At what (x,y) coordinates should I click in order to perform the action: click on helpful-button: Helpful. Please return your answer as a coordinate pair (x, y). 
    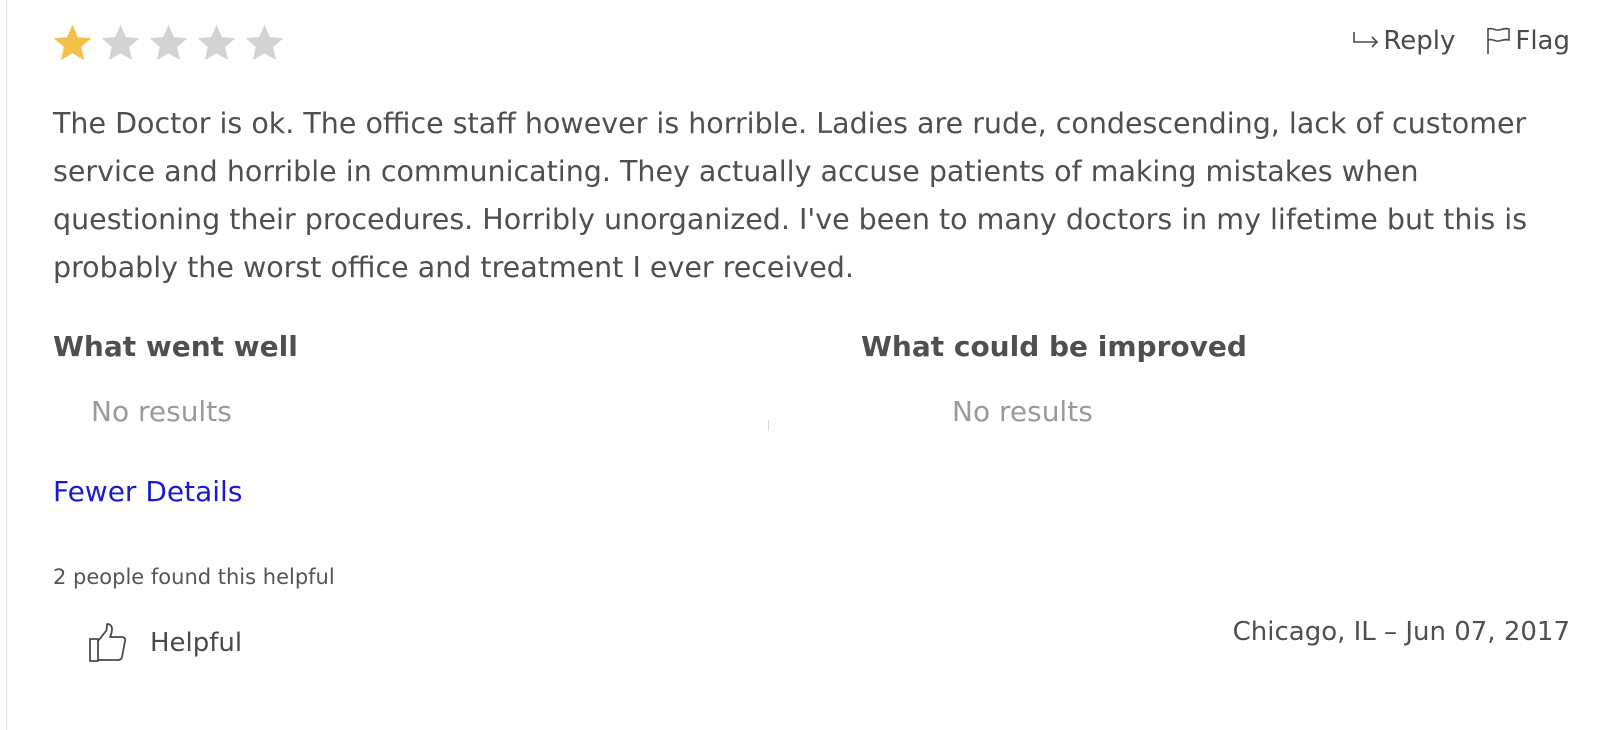
    Looking at the image, I should click on (165, 643).